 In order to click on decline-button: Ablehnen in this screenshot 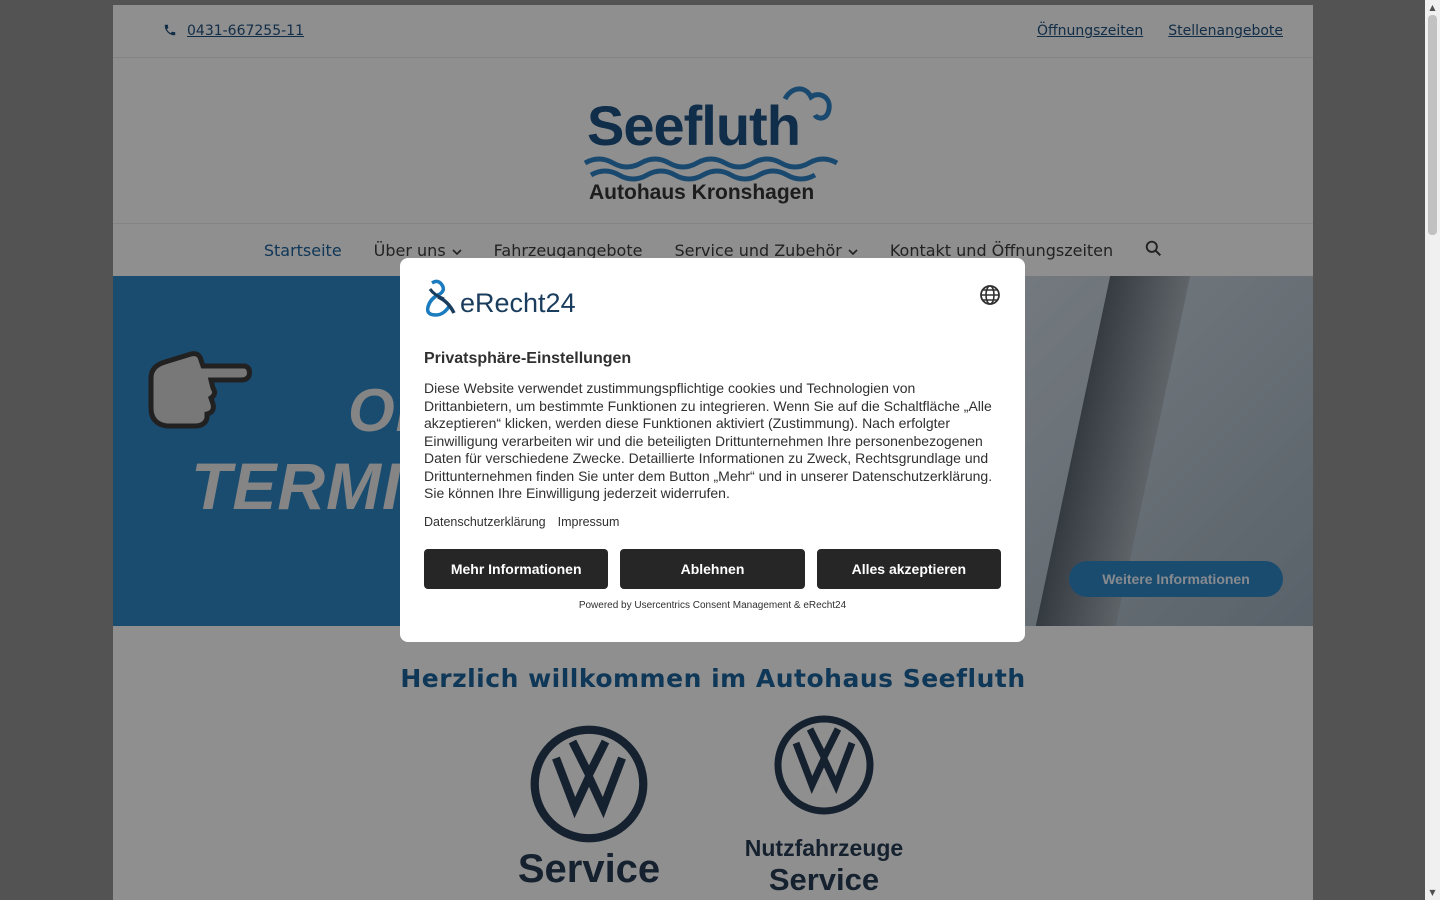, I will do `click(712, 568)`.